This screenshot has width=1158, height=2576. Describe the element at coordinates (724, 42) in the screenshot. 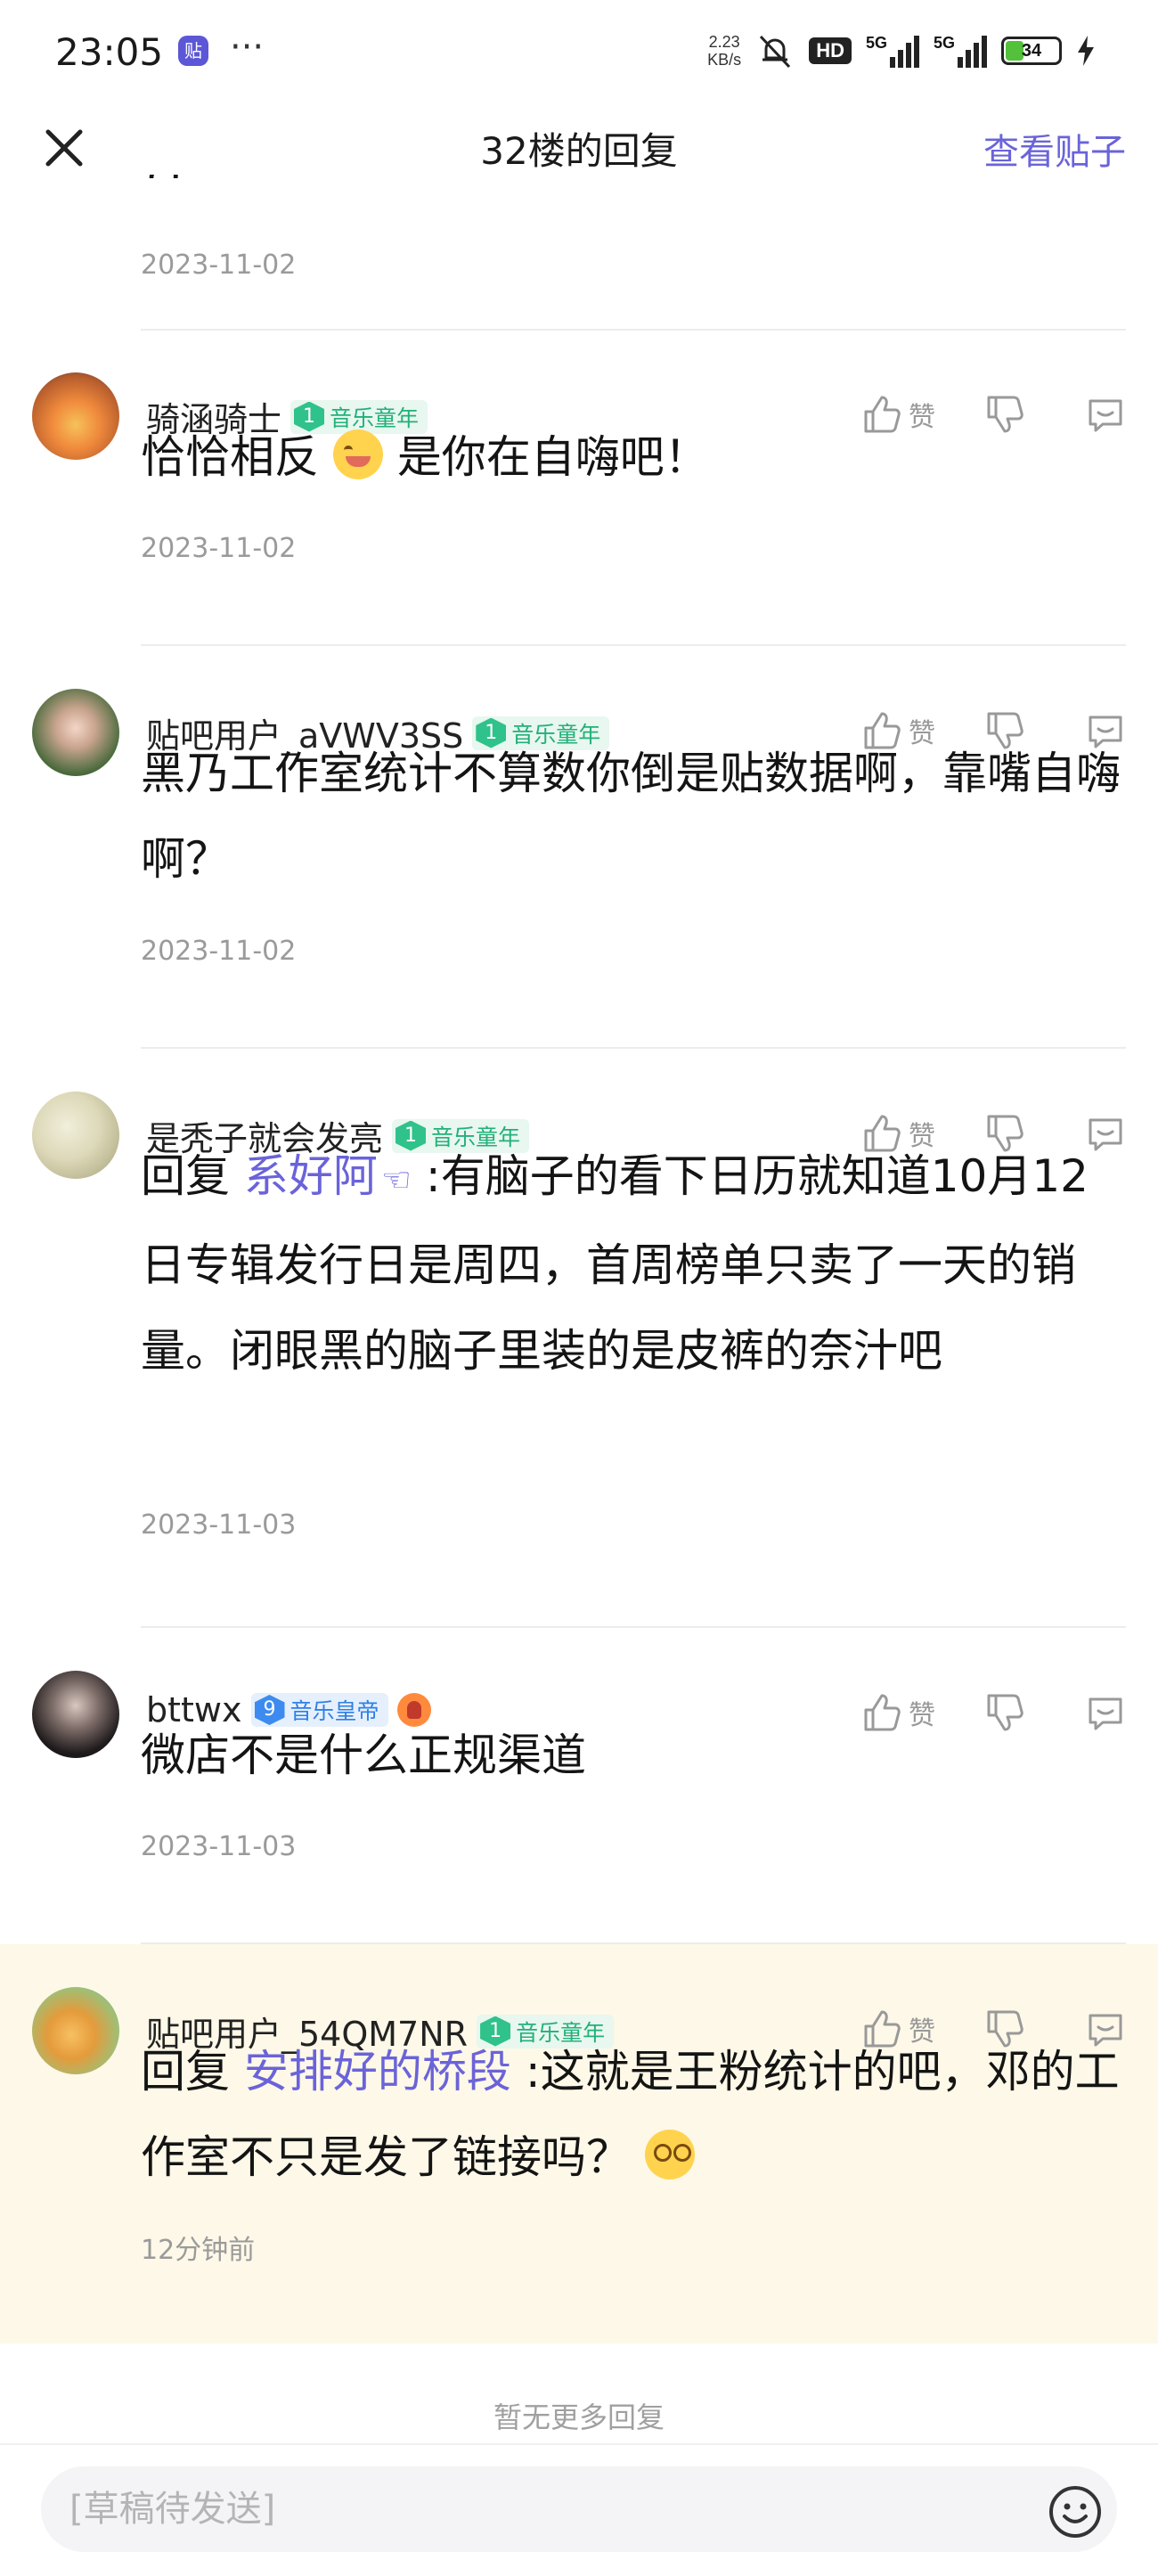

I see `net-speed-value: 2.23` at that location.